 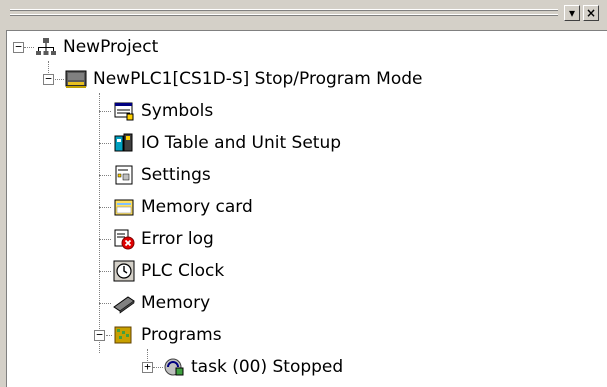 What do you see at coordinates (174, 367) in the screenshot?
I see `task-icon` at bounding box center [174, 367].